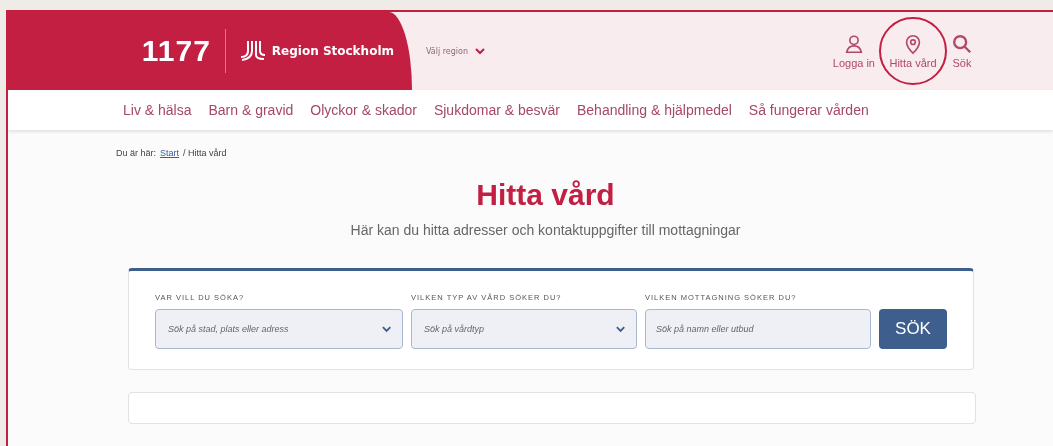 The width and height of the screenshot is (1053, 446). Describe the element at coordinates (758, 329) in the screenshot. I see `input-field: Sök på namn eller utbud` at that location.